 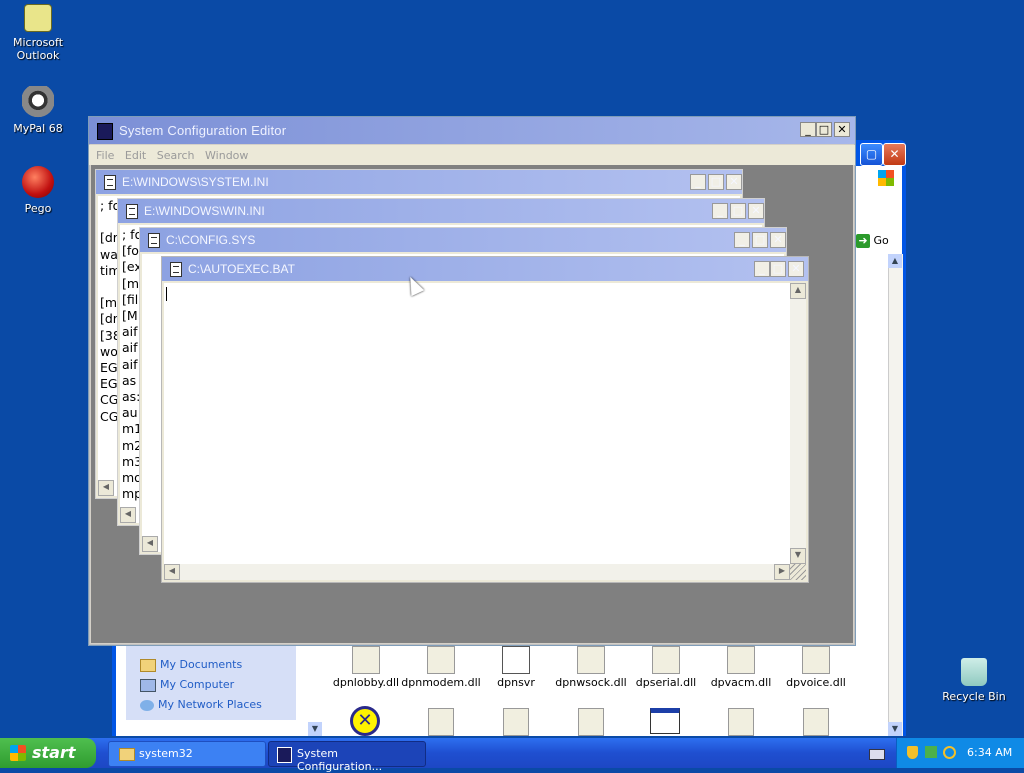 I want to click on go-arrow-icon: ➜, so click(x=863, y=241).